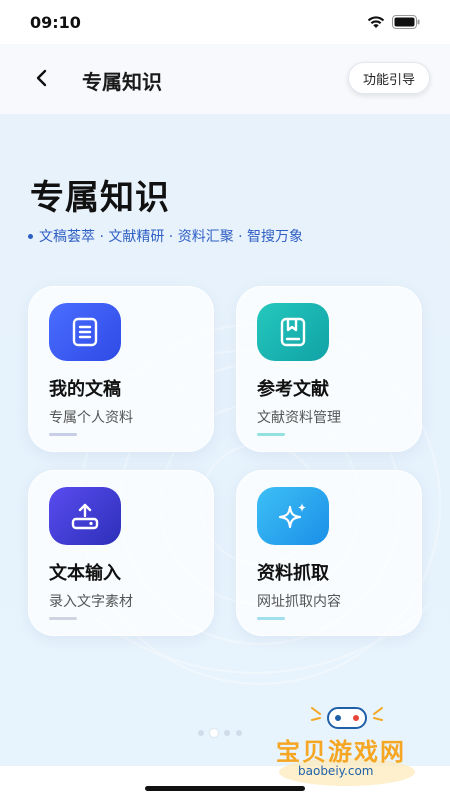  I want to click on sparkle-icon, so click(293, 516).